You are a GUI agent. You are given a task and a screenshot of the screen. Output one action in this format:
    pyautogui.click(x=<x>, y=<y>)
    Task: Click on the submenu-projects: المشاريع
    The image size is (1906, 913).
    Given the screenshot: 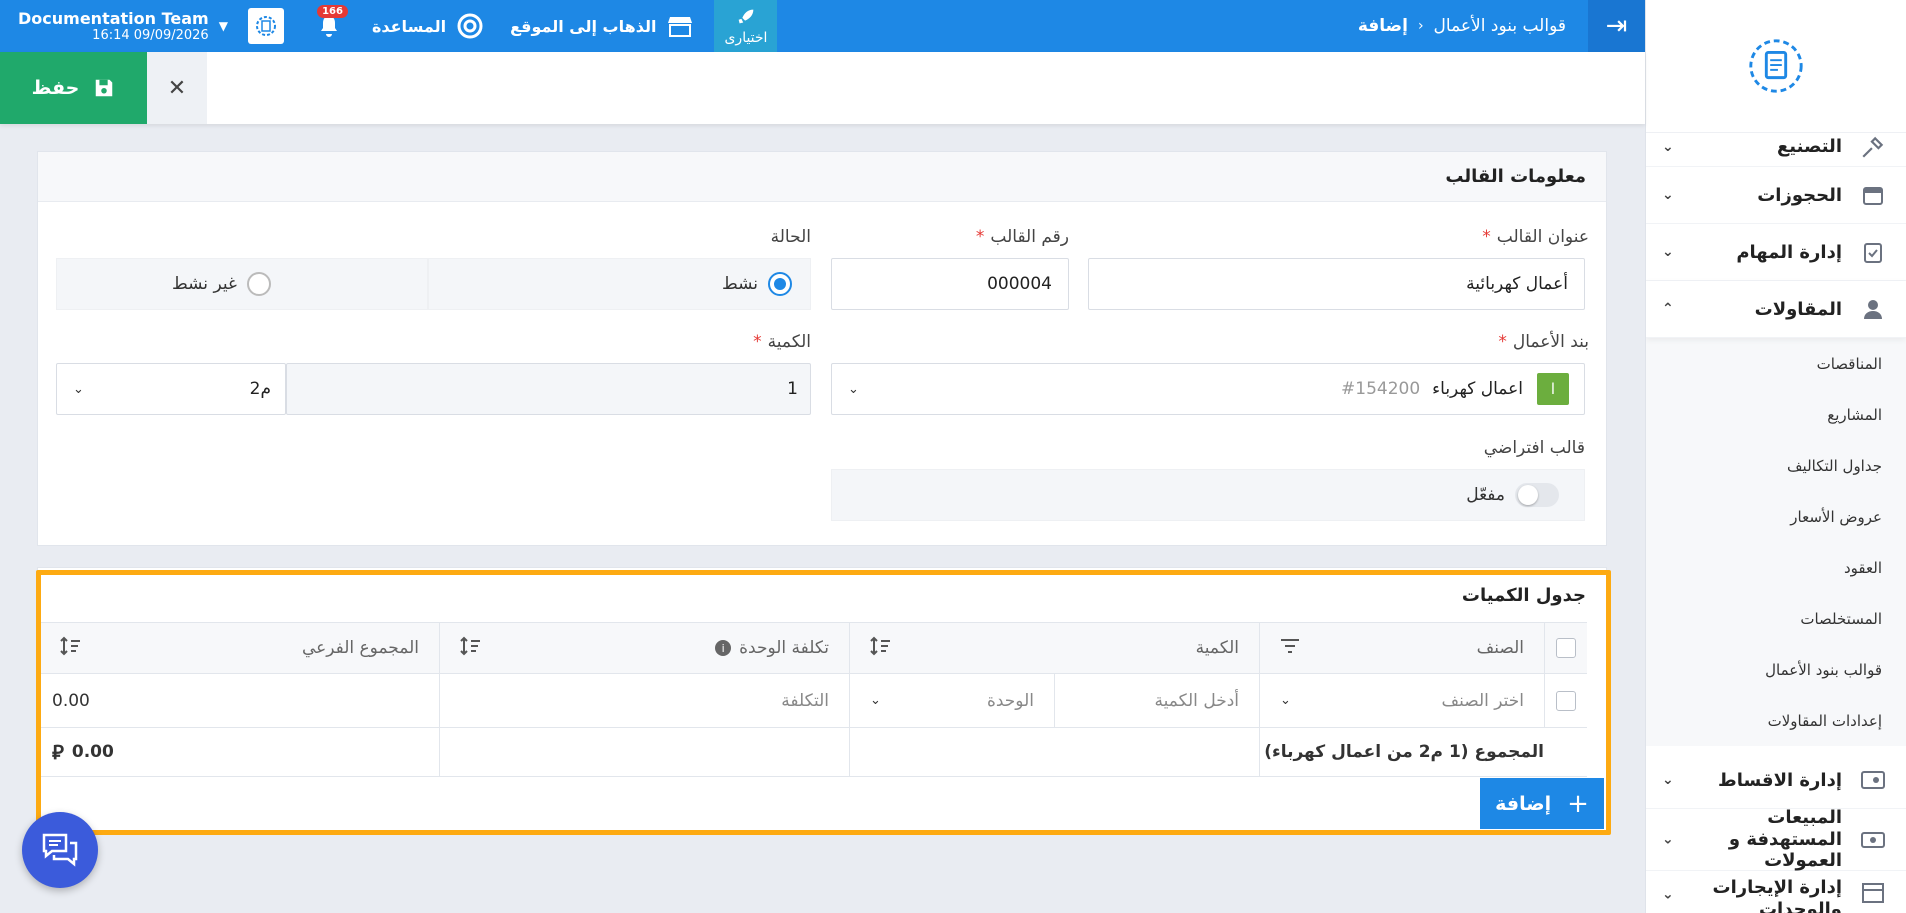 What is the action you would take?
    pyautogui.click(x=1776, y=414)
    